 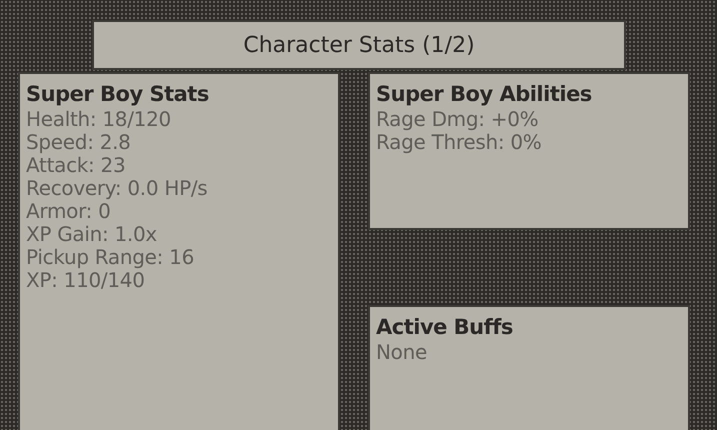 What do you see at coordinates (458, 119) in the screenshot?
I see `ability-line: Rage Dmg: +0%` at bounding box center [458, 119].